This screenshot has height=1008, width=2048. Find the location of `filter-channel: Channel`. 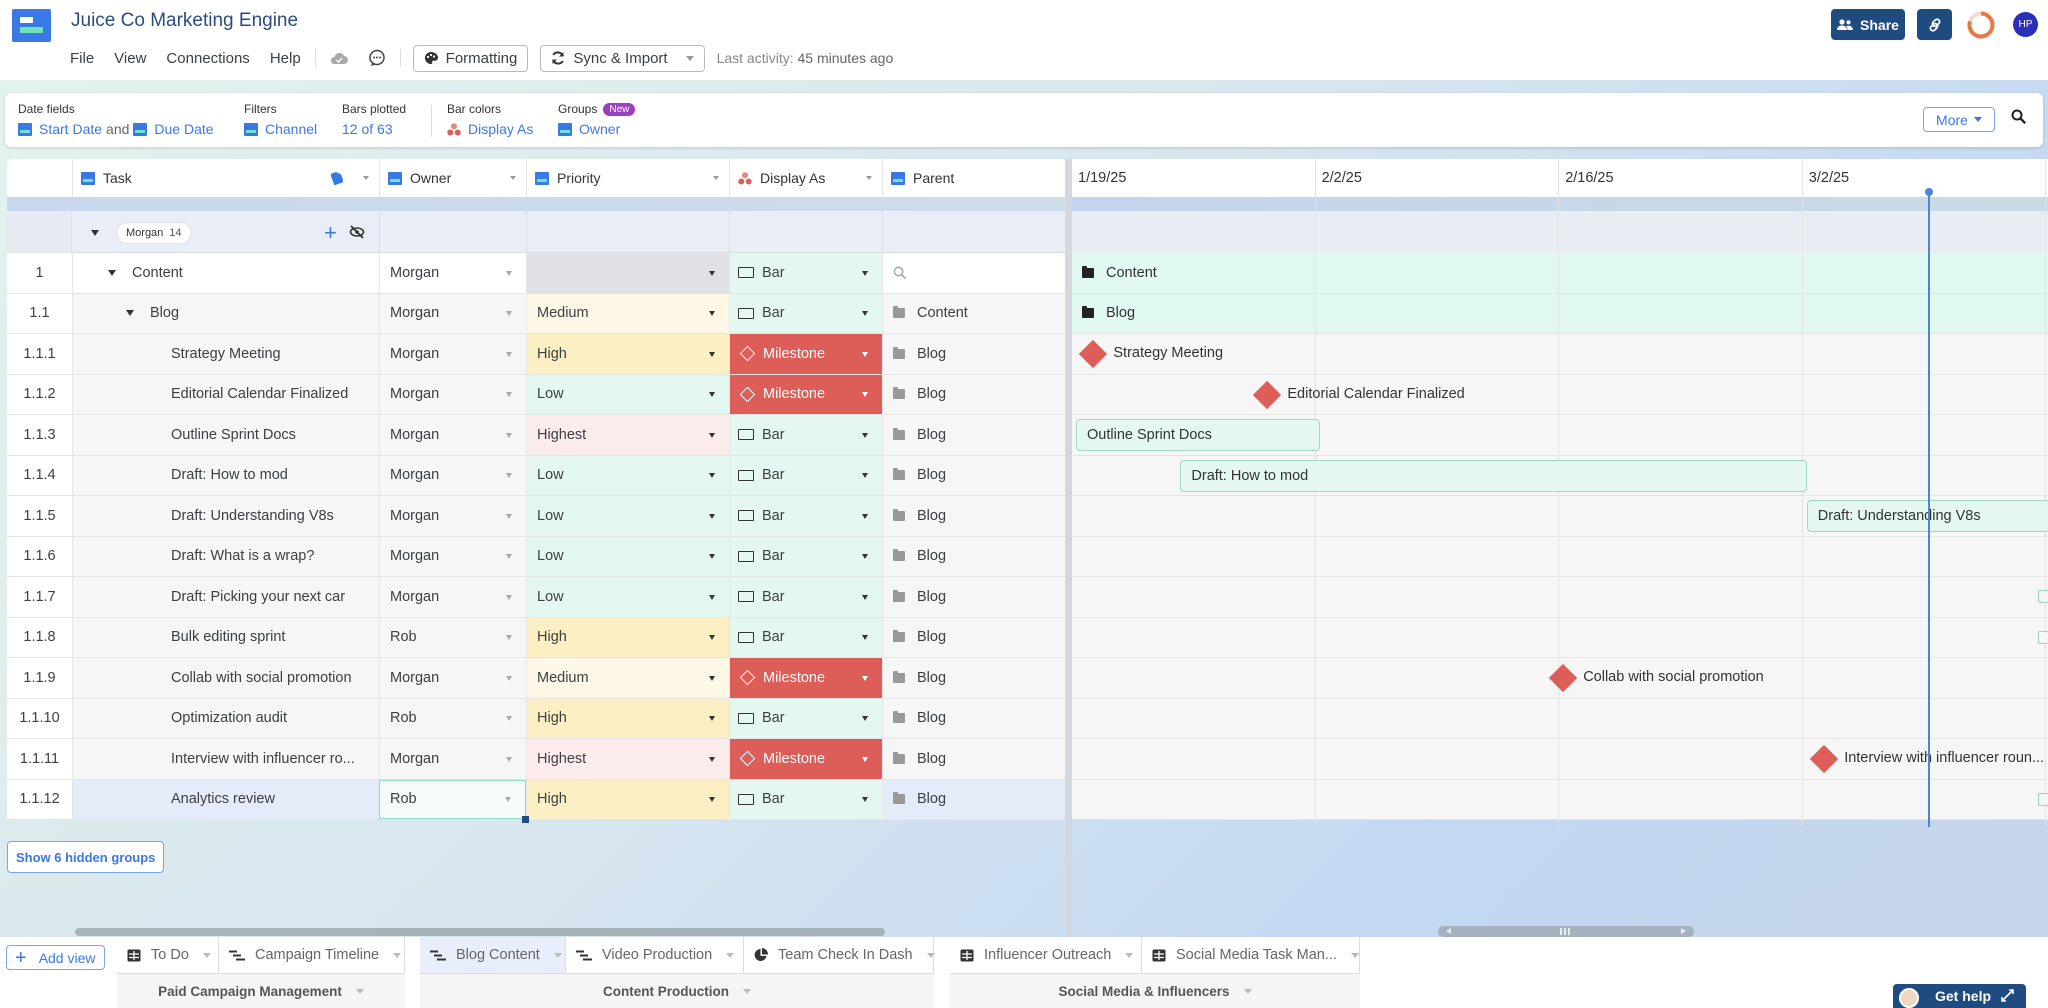

filter-channel: Channel is located at coordinates (291, 129).